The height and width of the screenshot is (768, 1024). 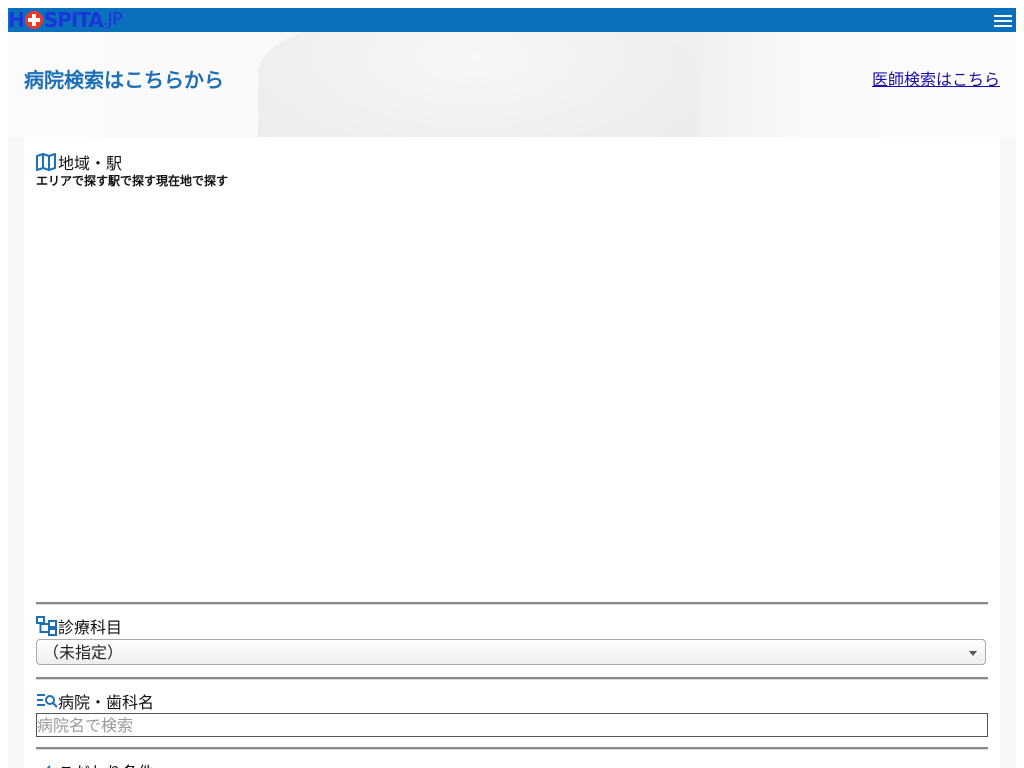 What do you see at coordinates (512, 181) in the screenshot?
I see `area-search-tabs: エリアで探す 駅で探す 現在地で探す` at bounding box center [512, 181].